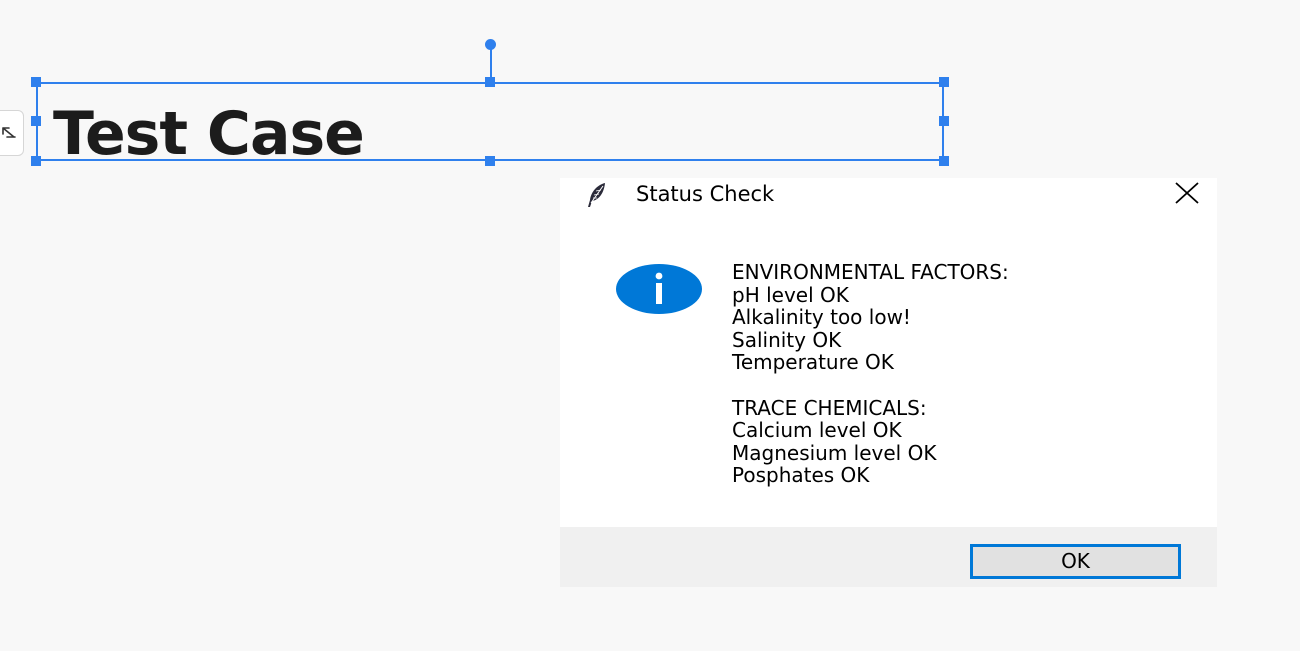 Image resolution: width=1300 pixels, height=651 pixels. I want to click on resize-handle-right, so click(944, 121).